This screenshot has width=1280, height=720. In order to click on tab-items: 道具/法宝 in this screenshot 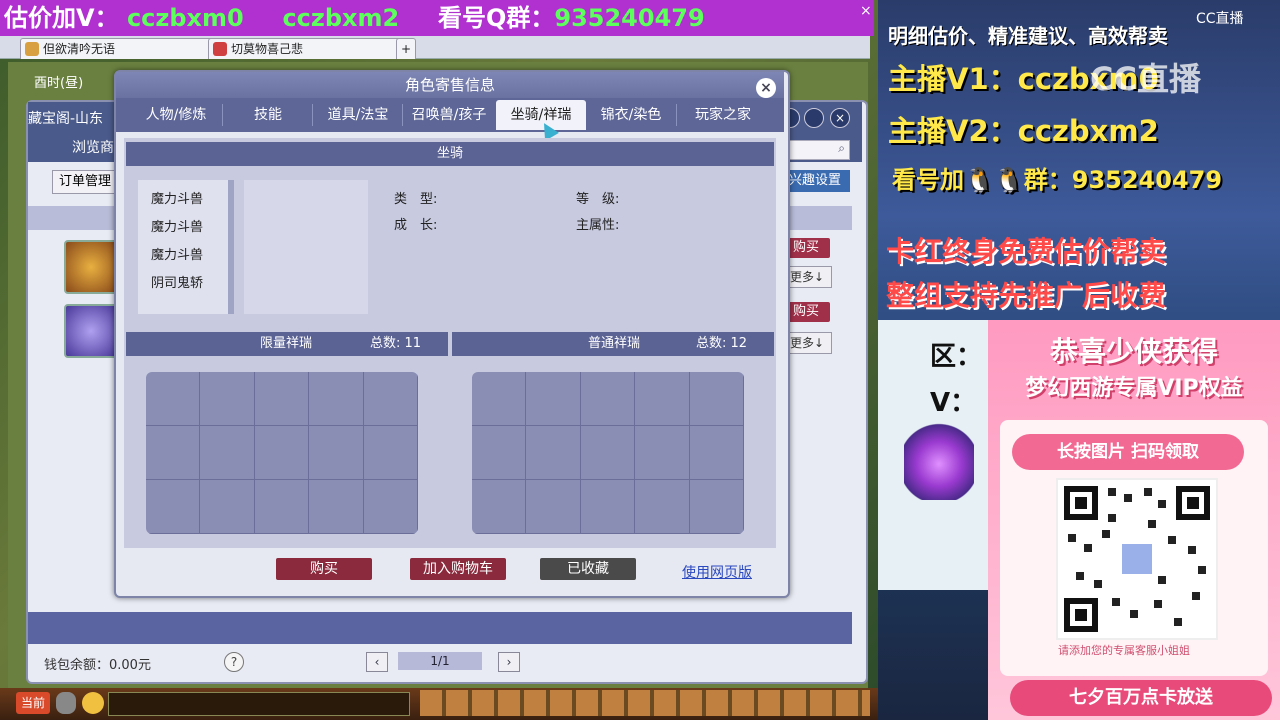, I will do `click(358, 115)`.